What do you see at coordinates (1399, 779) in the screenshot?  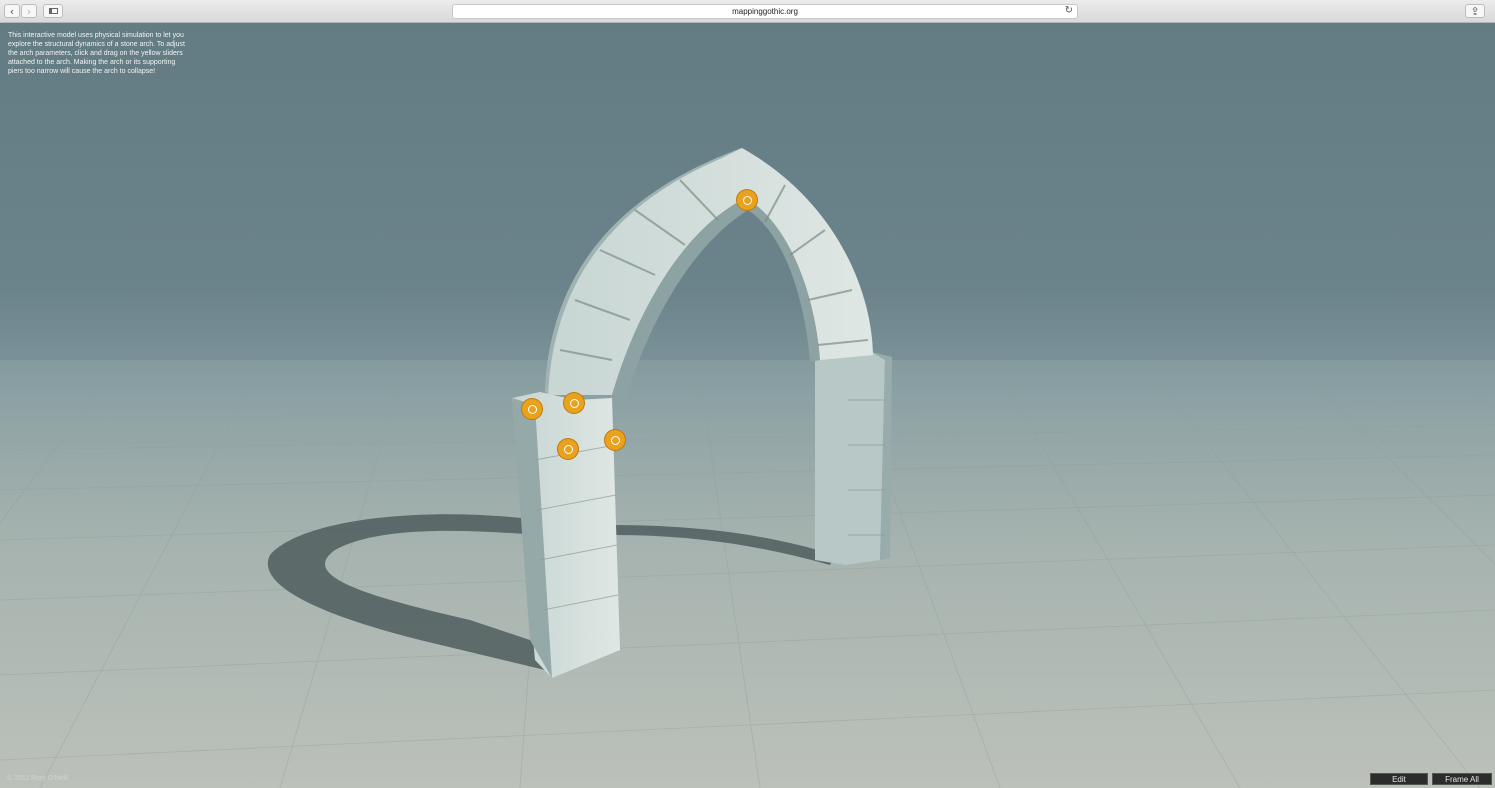 I see `edit-button: Edit` at bounding box center [1399, 779].